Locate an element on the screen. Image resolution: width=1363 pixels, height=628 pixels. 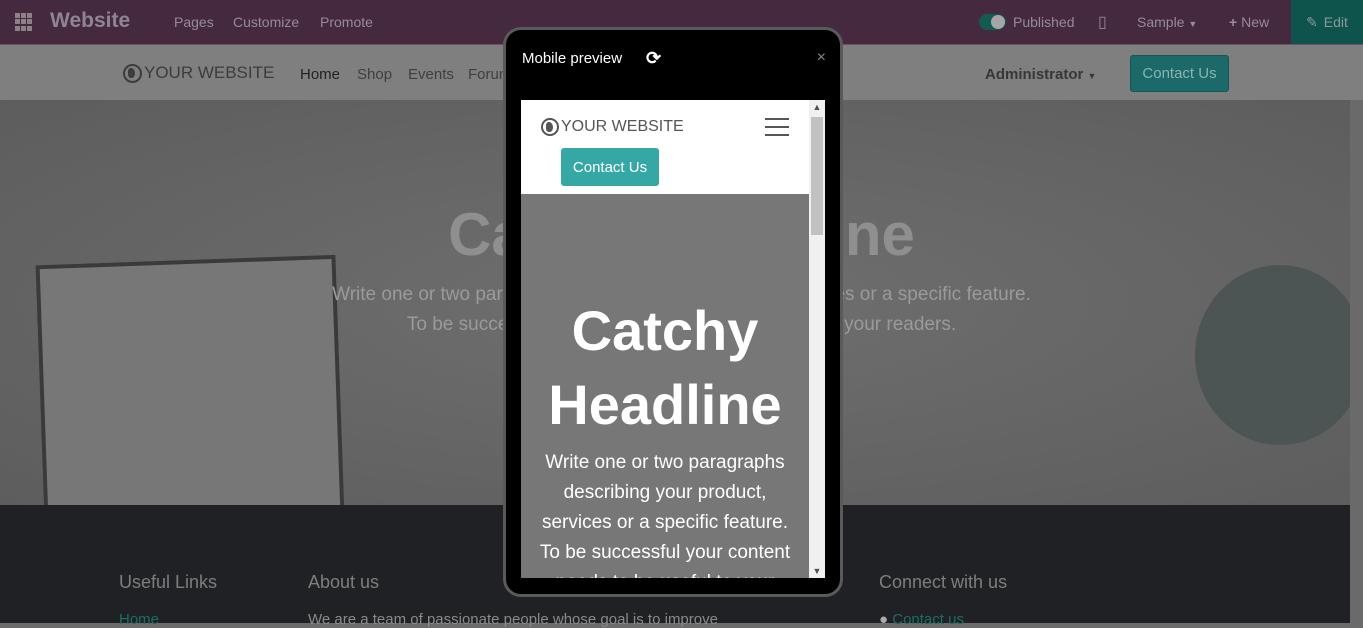
close-icon: × is located at coordinates (821, 58).